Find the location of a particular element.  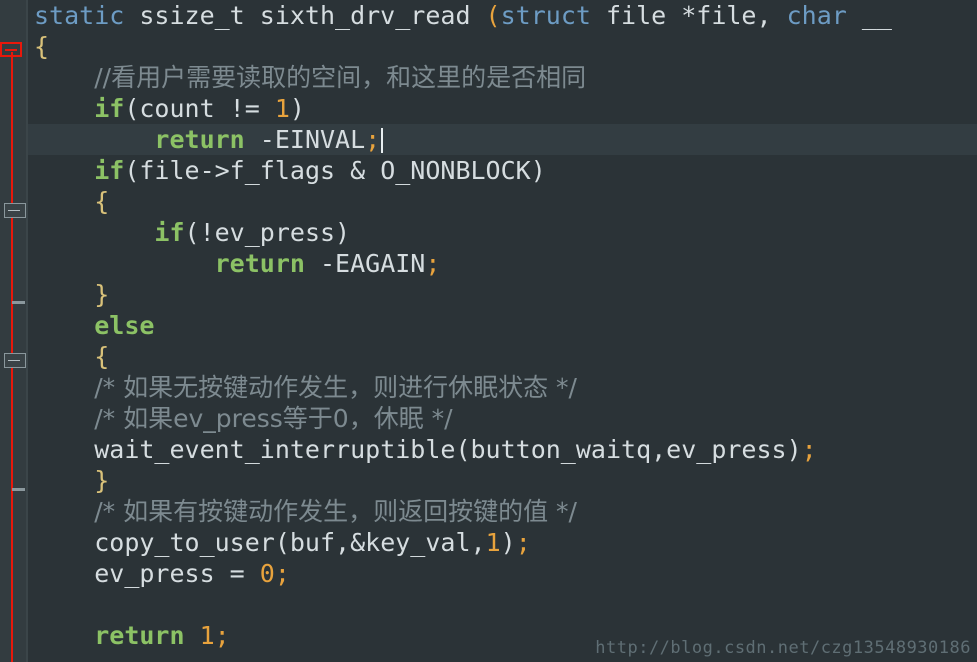

code-token: ssize_t sixth_drv_read is located at coordinates (305, 15).